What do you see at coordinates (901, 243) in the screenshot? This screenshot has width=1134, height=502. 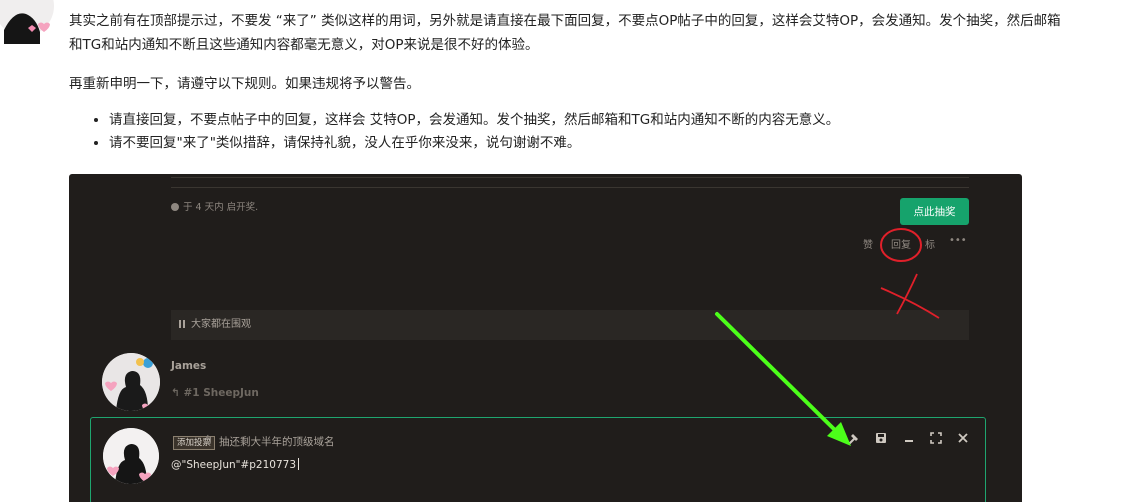 I see `reply-button: 回复` at bounding box center [901, 243].